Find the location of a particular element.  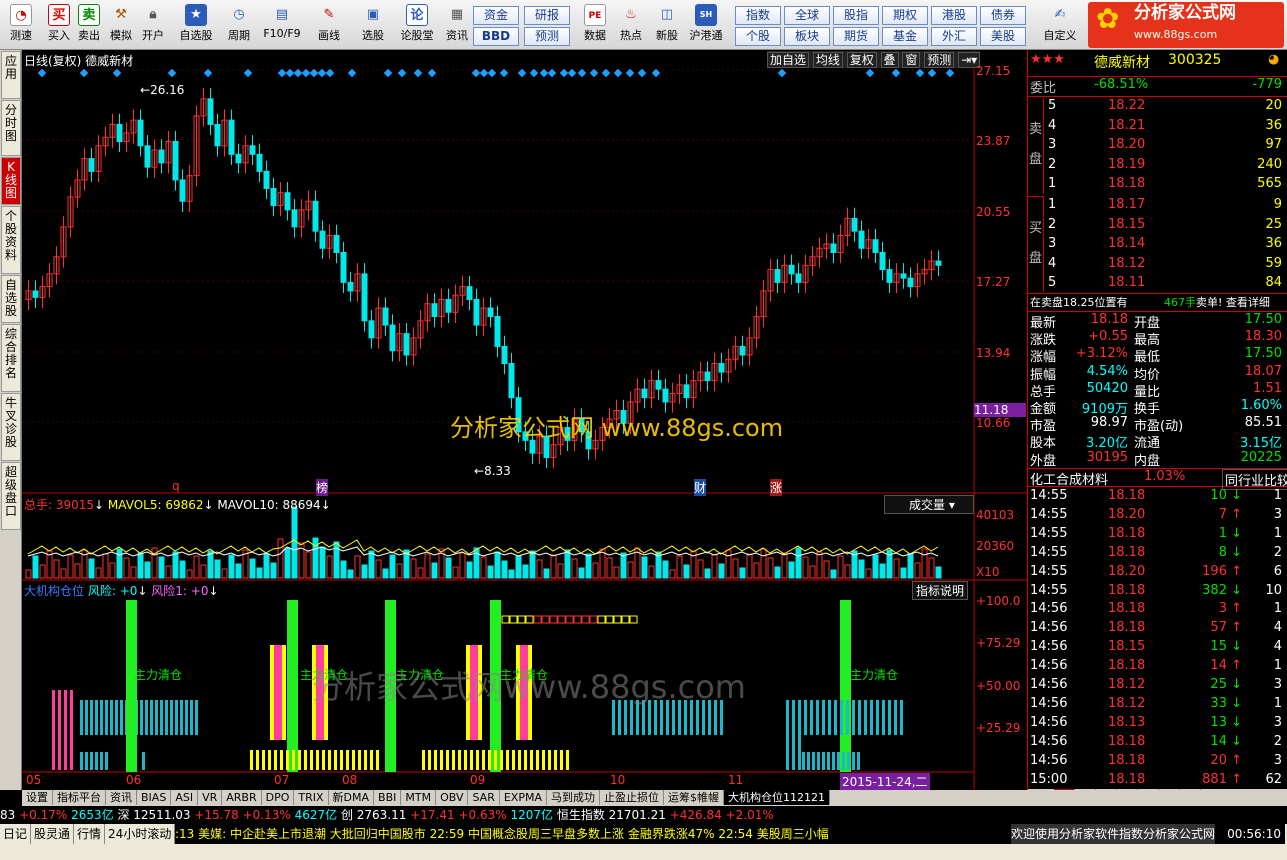

data-button: PE 数据 is located at coordinates (595, 25).